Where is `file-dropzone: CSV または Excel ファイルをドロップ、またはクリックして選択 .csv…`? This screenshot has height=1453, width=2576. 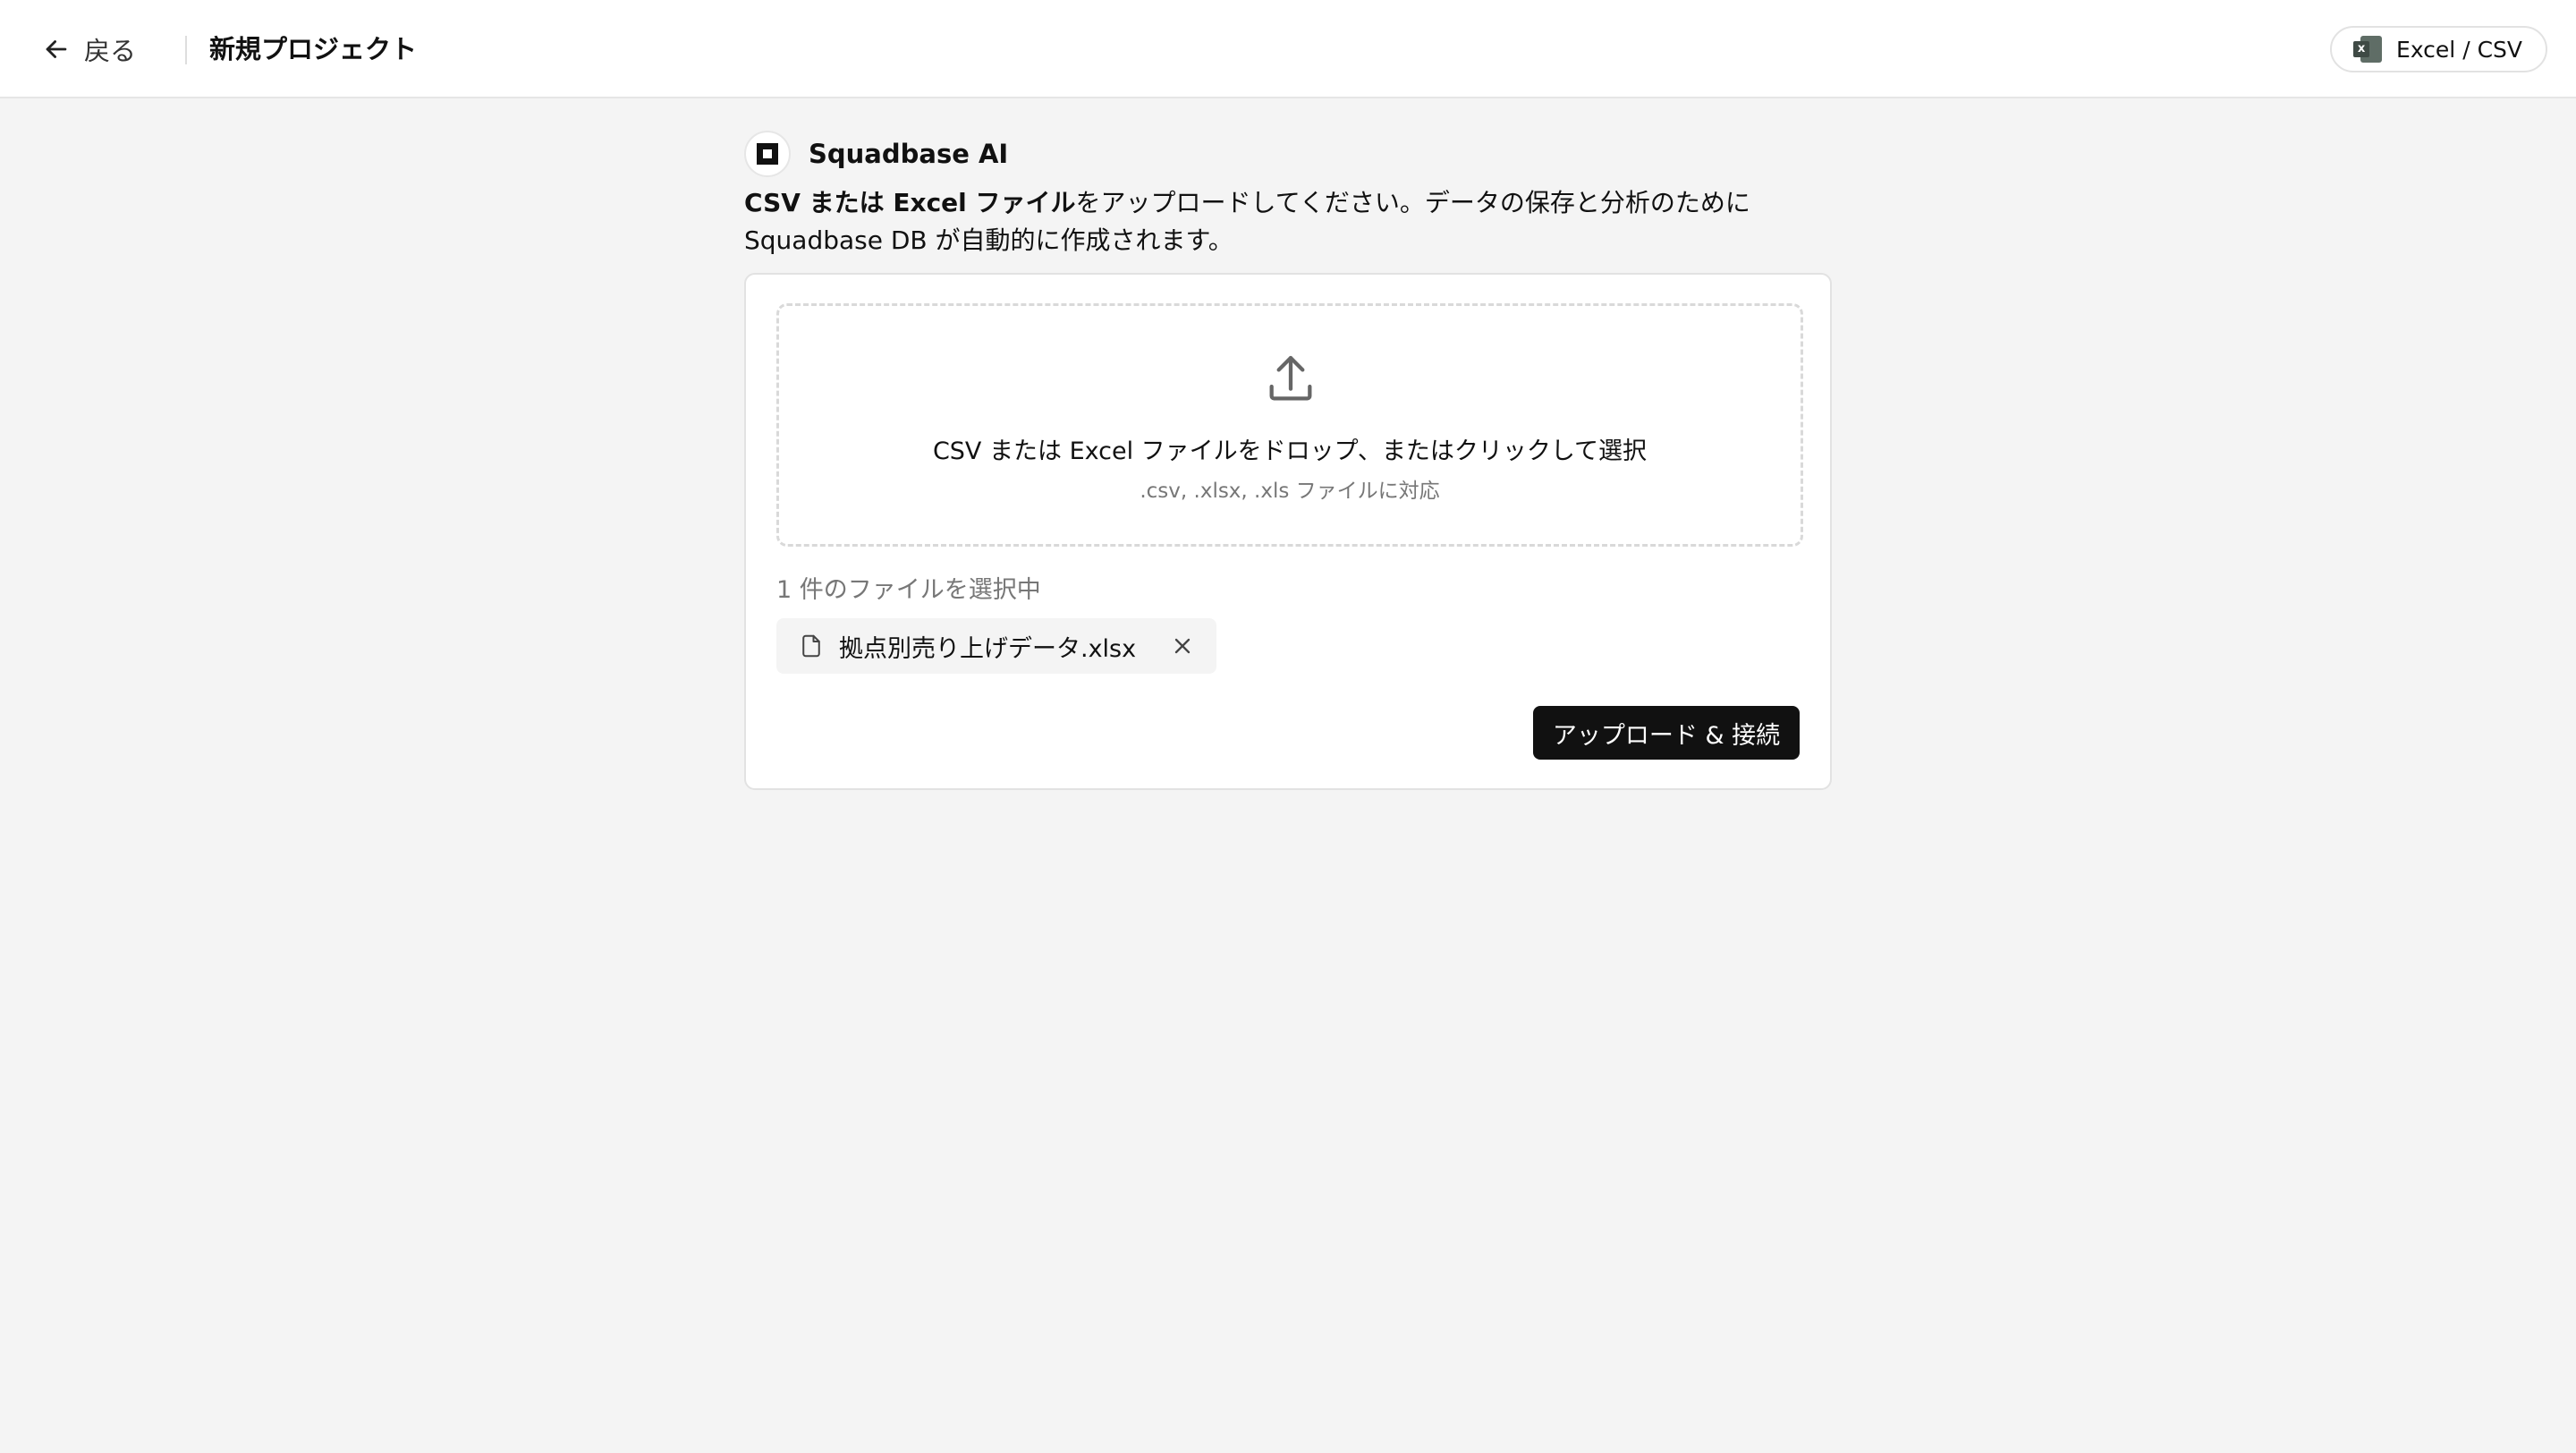 file-dropzone: CSV または Excel ファイルをドロップ、またはクリックして選択 .csv… is located at coordinates (1289, 425).